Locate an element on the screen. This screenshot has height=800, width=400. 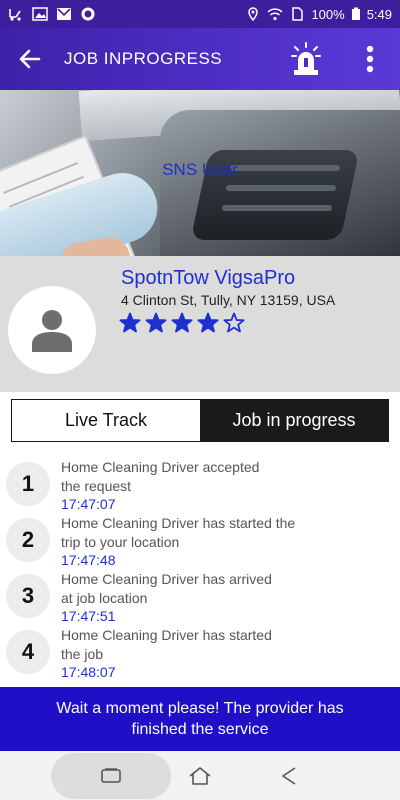
step-number: 1 is located at coordinates (28, 484).